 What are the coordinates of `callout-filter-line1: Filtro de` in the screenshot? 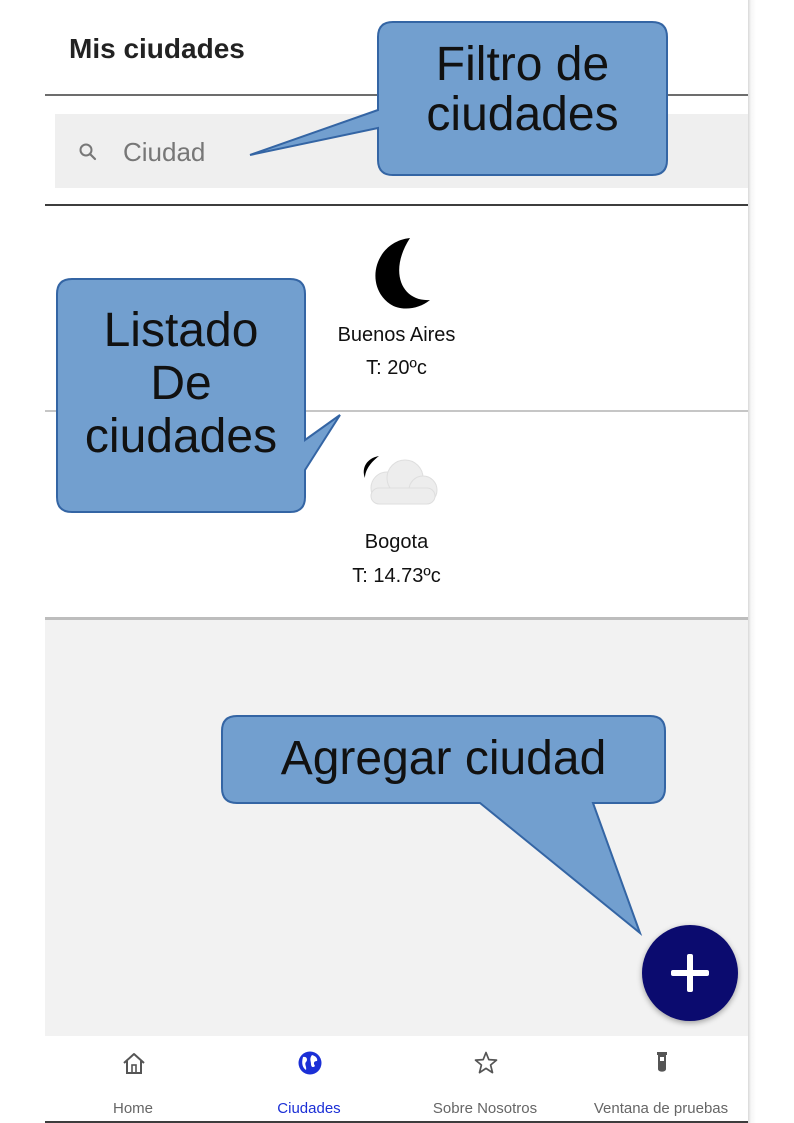 It's located at (522, 64).